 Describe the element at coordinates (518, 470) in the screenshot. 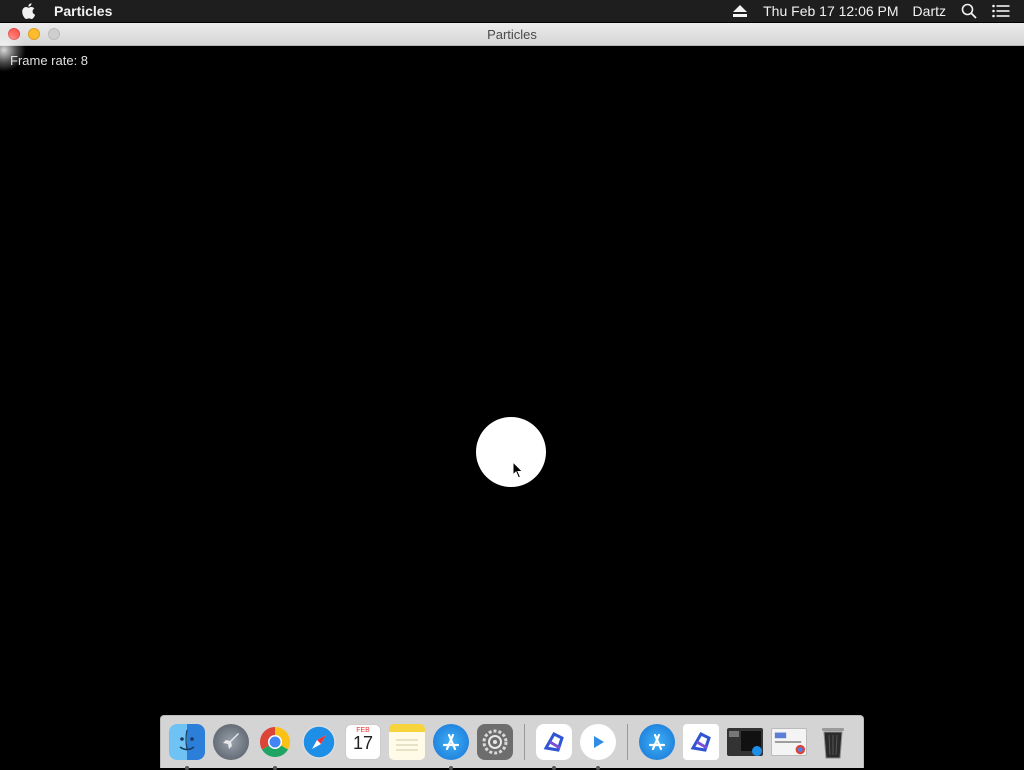

I see `mouse-cursor-icon` at that location.